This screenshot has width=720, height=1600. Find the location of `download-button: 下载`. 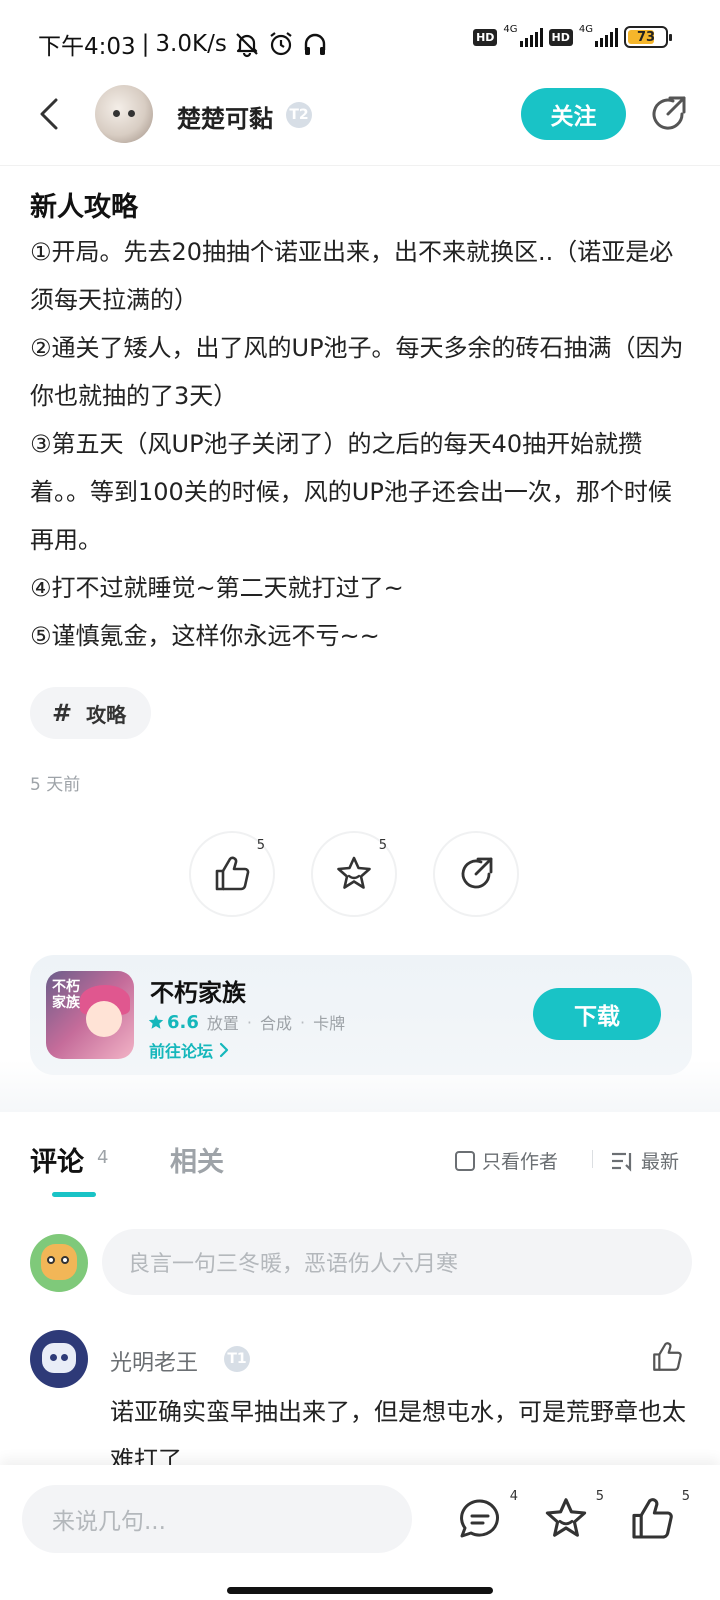

download-button: 下载 is located at coordinates (597, 1014).